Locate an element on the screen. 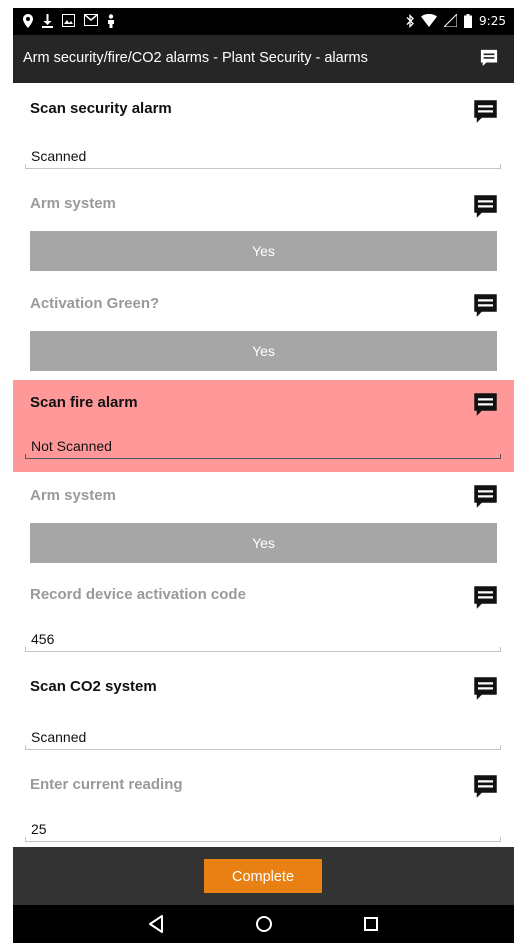  item-label: Activation Green? is located at coordinates (95, 303).